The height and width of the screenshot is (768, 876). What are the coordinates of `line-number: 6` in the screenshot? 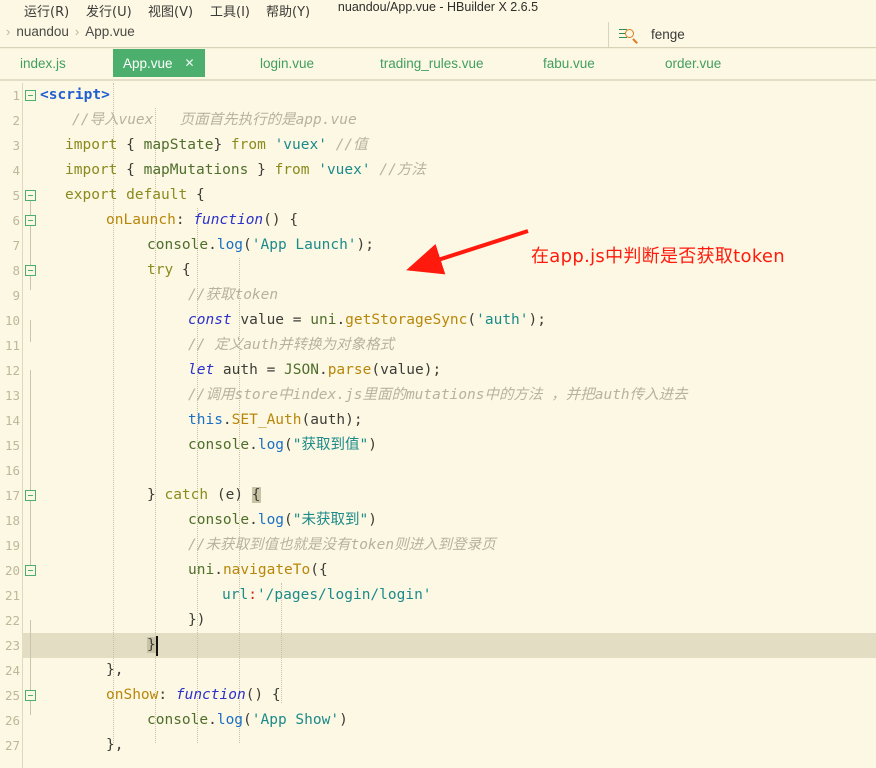 It's located at (16, 220).